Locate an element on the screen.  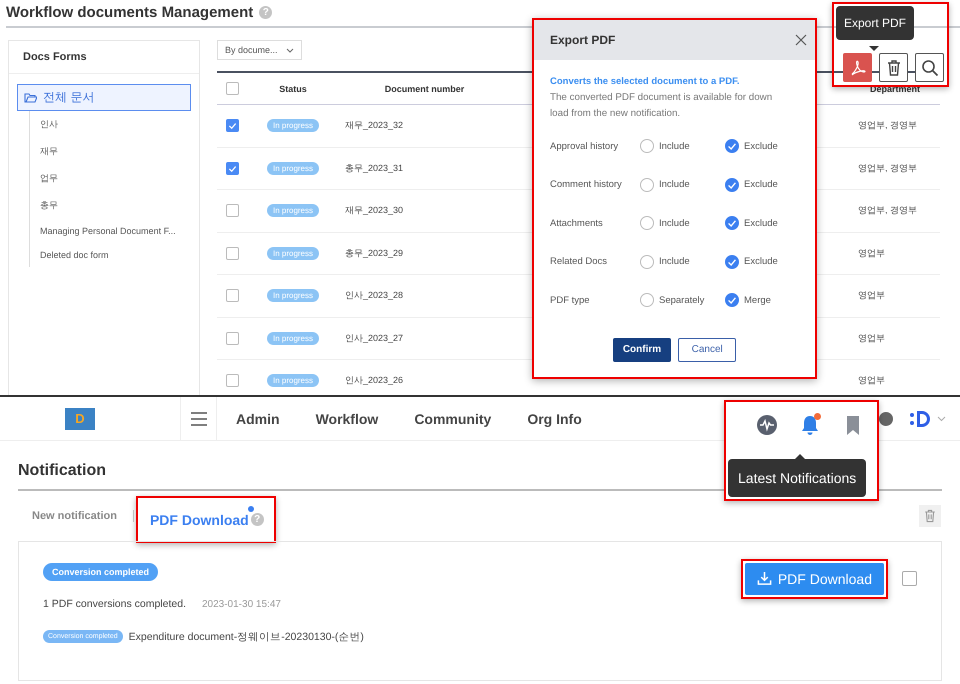
nav-menu-item: Community is located at coordinates (453, 418).